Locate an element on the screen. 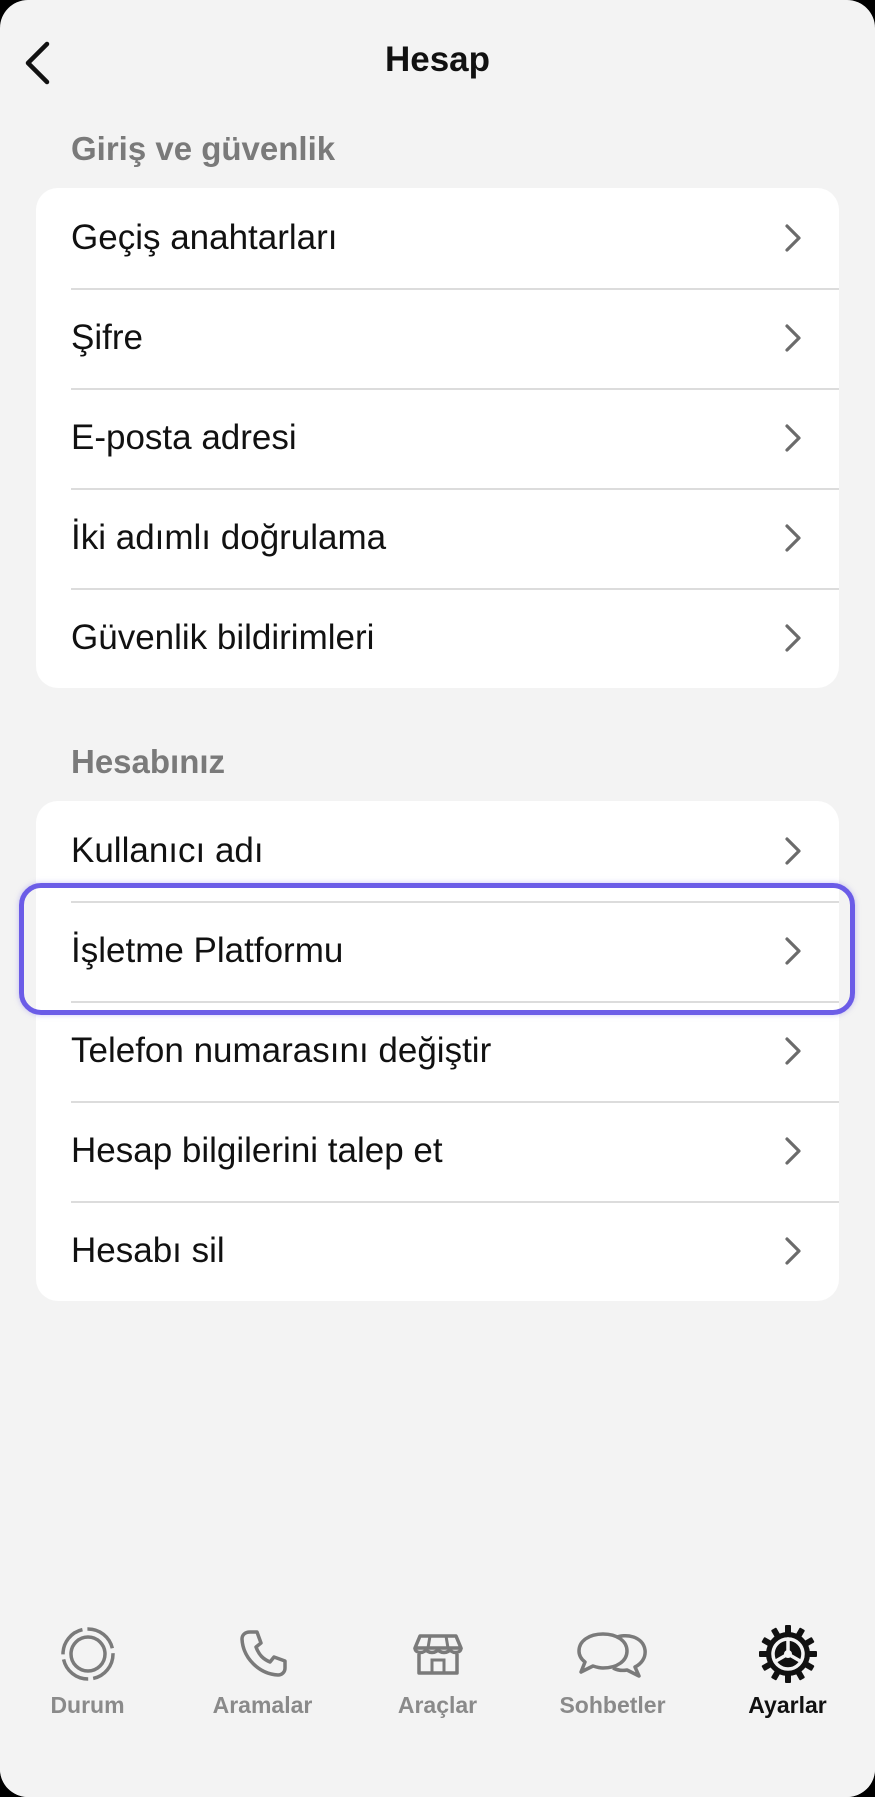 The image size is (875, 1797). row-label: Kullanıcı adı is located at coordinates (167, 850).